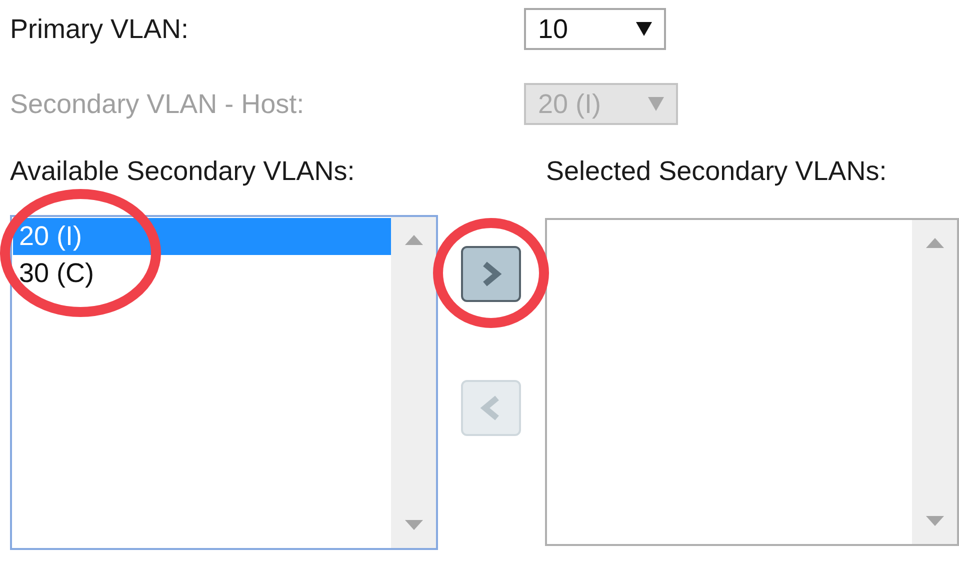  What do you see at coordinates (202, 273) in the screenshot?
I see `list-option: 30 (C)` at bounding box center [202, 273].